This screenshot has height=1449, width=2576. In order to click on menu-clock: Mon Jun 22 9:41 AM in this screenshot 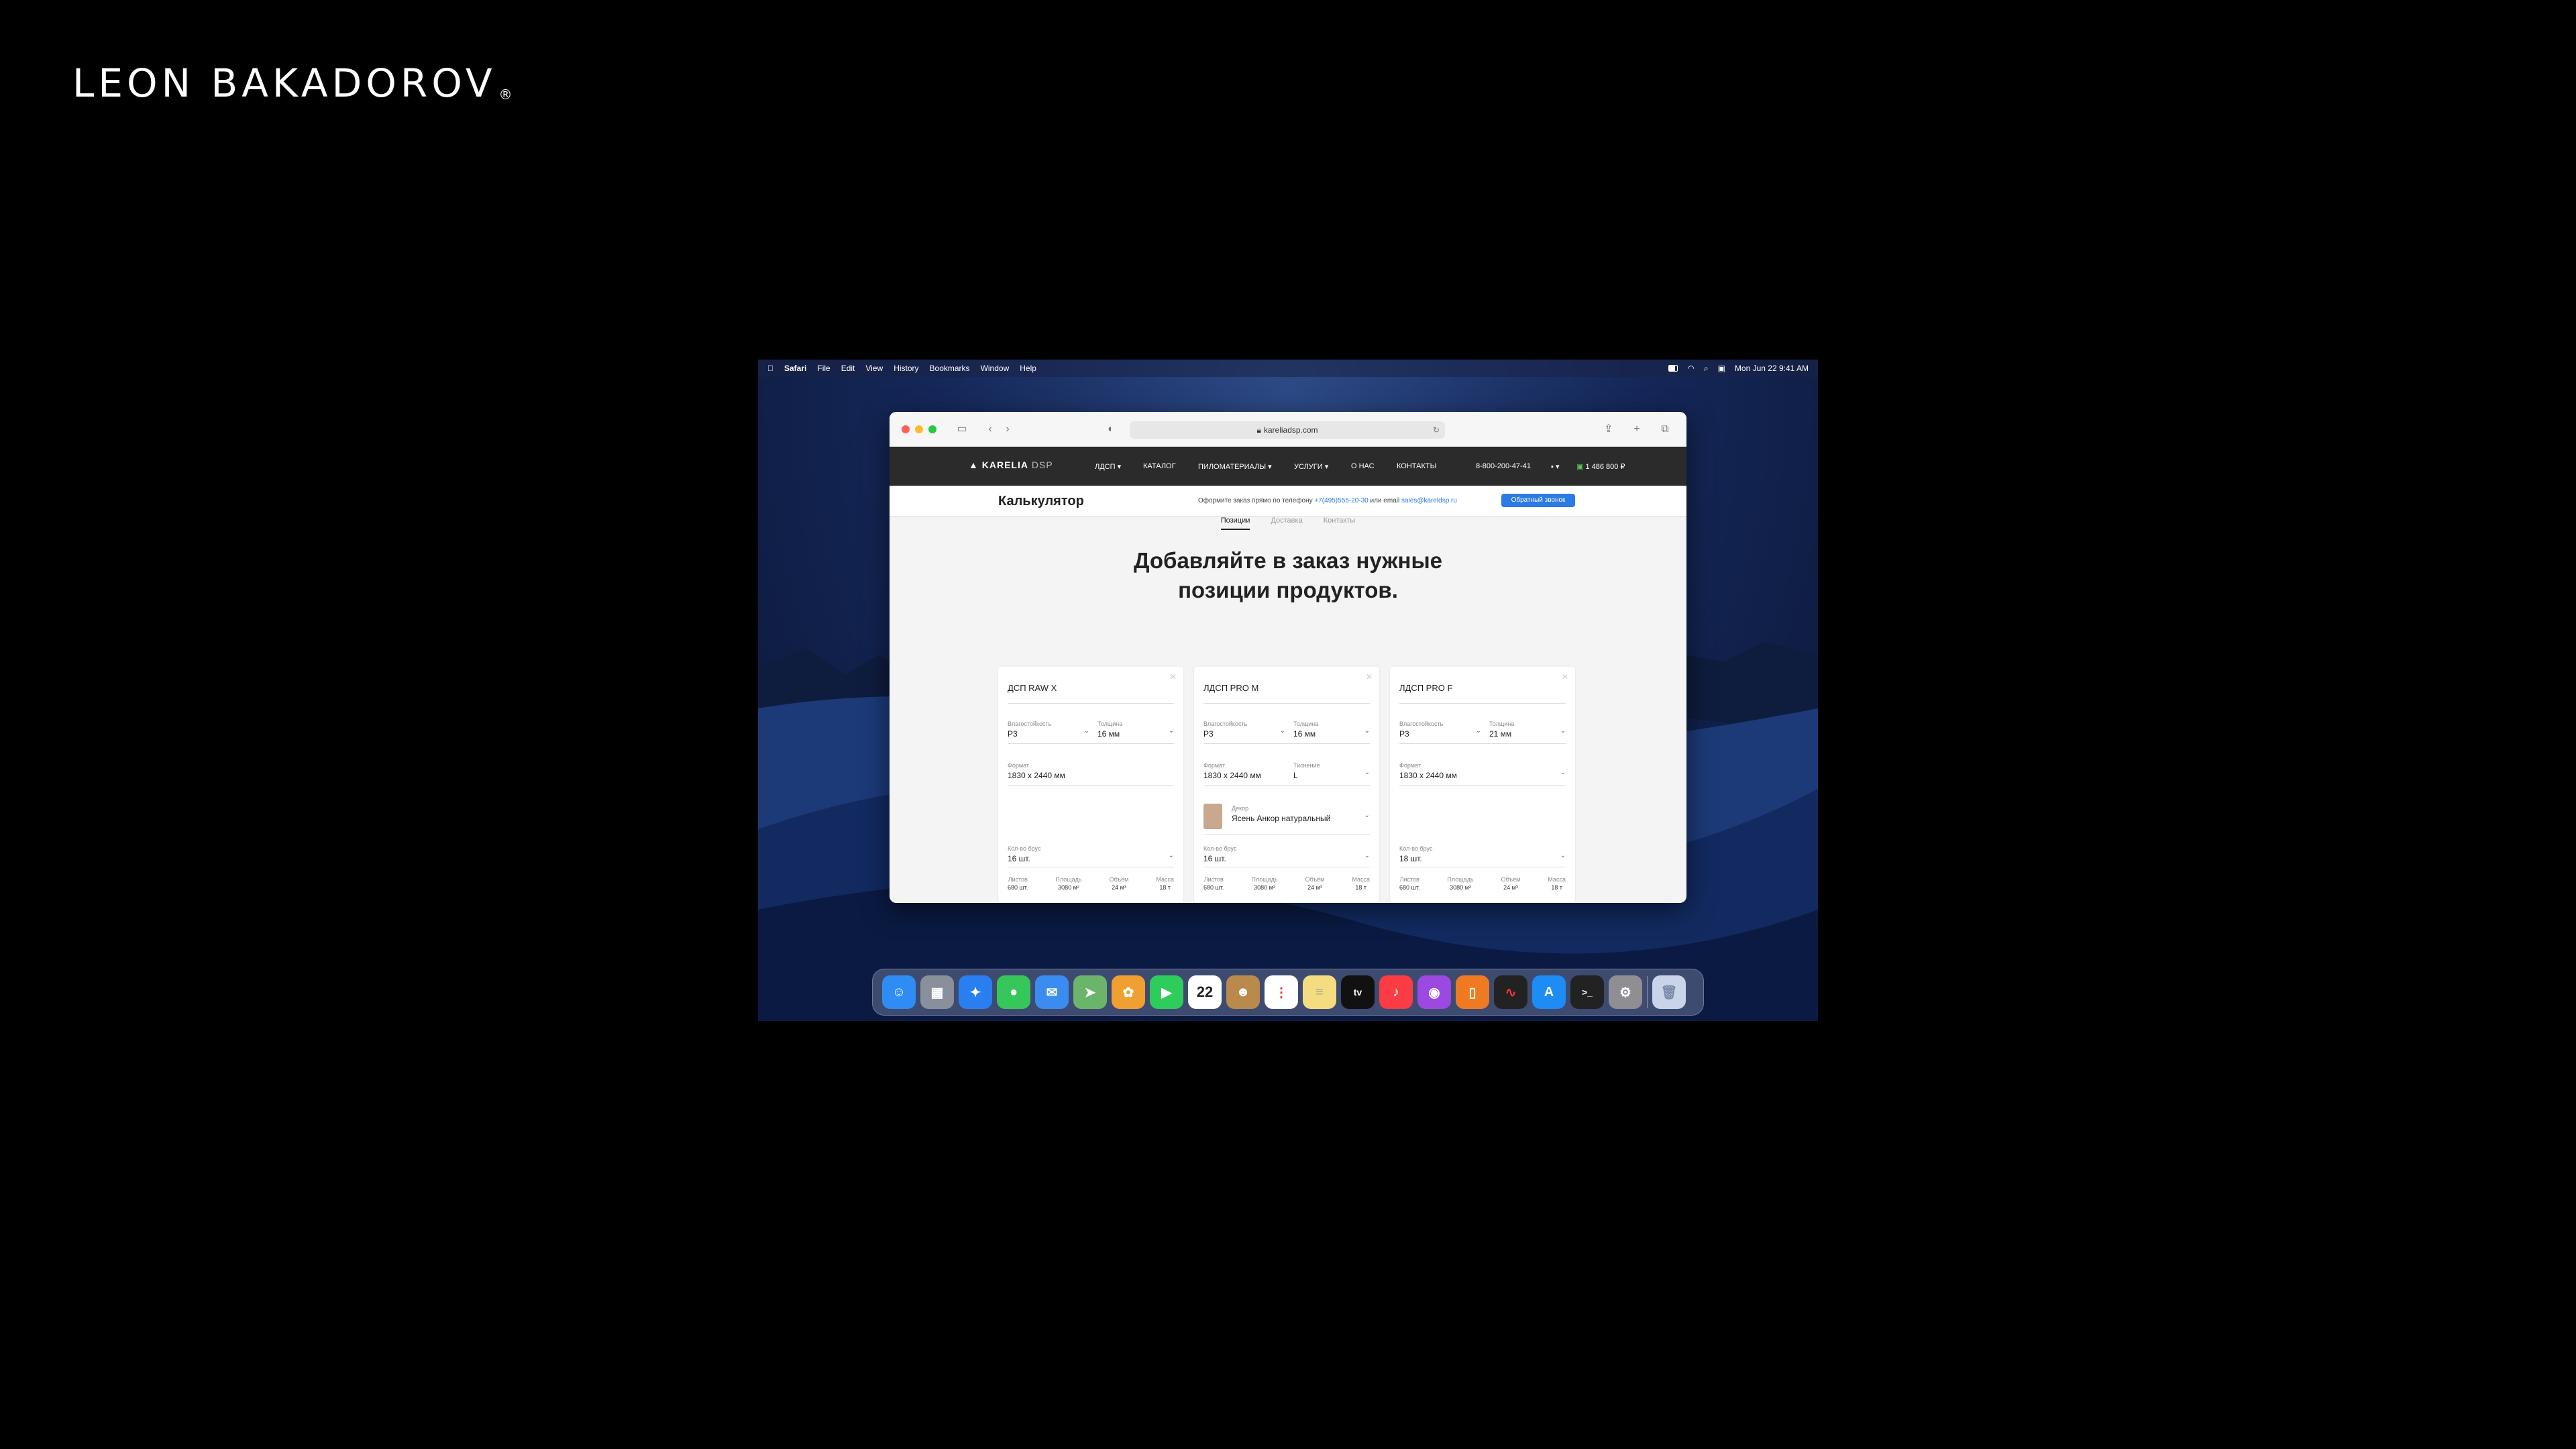, I will do `click(1772, 368)`.